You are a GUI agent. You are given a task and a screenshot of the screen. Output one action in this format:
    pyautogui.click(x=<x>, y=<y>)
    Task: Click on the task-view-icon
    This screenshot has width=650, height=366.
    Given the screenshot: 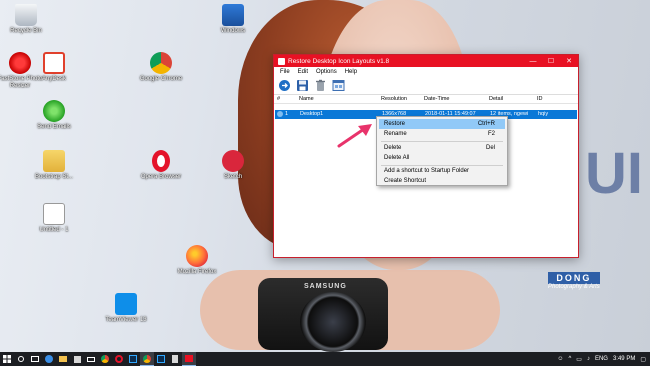 What is the action you would take?
    pyautogui.click(x=35, y=359)
    